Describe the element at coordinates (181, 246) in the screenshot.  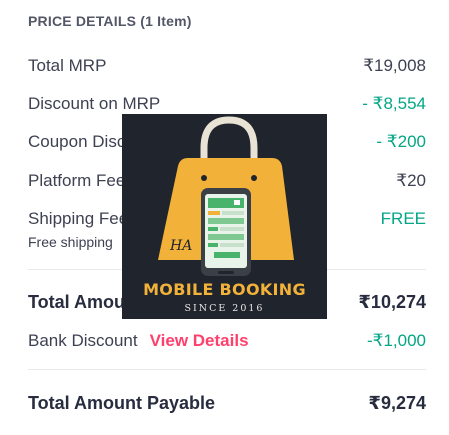
I see `monogram: HA` at that location.